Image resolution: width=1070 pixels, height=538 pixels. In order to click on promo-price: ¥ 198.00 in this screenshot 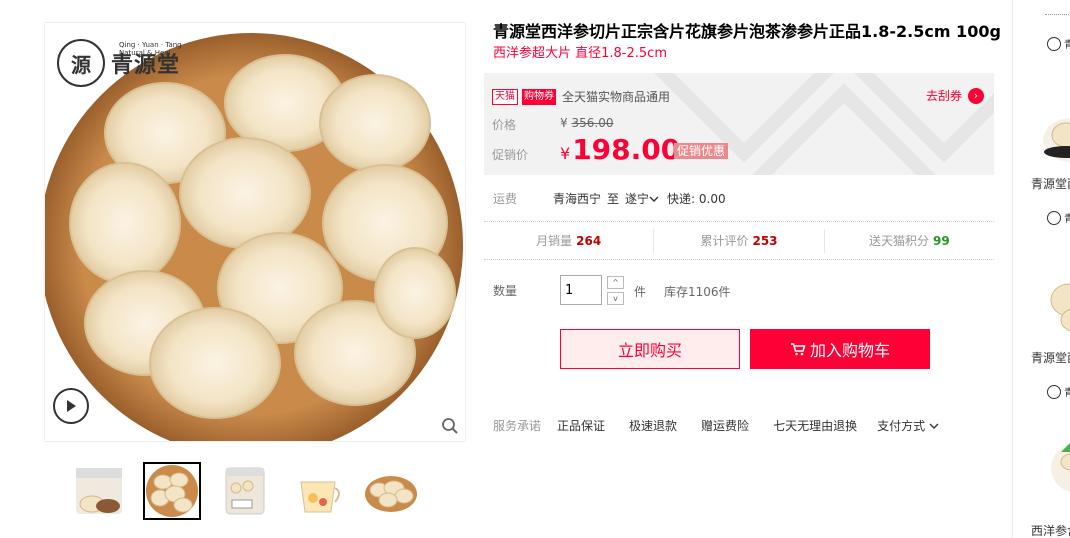, I will do `click(620, 149)`.